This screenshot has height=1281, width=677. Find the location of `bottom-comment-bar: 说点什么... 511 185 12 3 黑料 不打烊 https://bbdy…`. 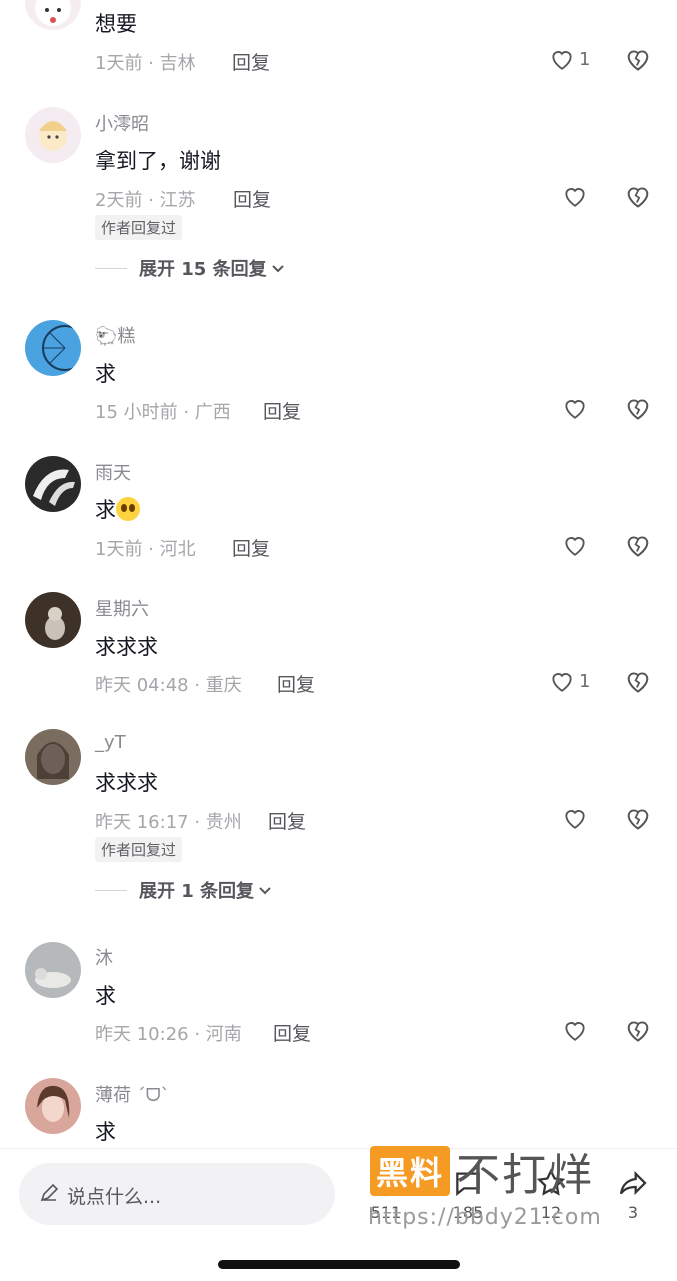

bottom-comment-bar: 说点什么... 511 185 12 3 黑料 不打烊 https://bbdy… is located at coordinates (338, 1213).